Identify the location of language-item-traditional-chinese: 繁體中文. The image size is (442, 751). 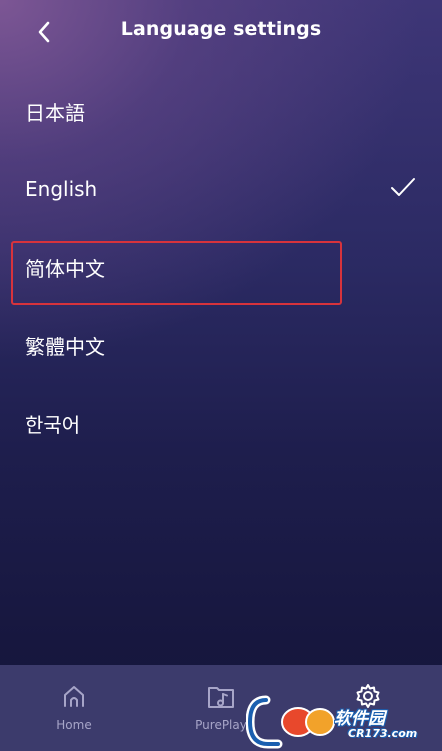
(221, 345).